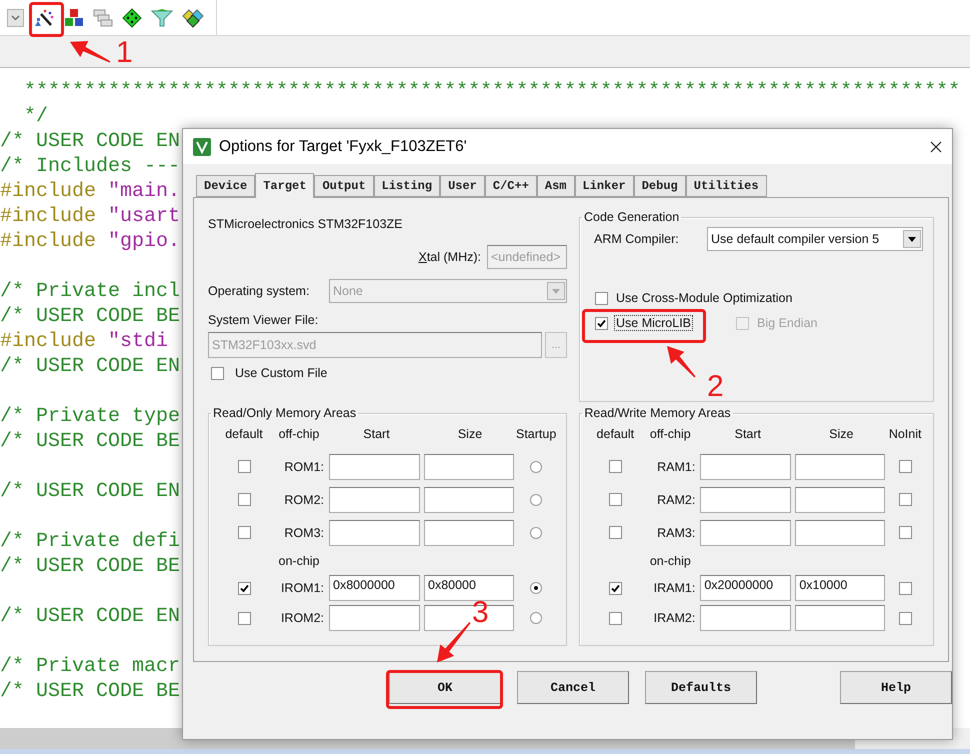  Describe the element at coordinates (376, 434) in the screenshot. I see `column-header: Start` at that location.